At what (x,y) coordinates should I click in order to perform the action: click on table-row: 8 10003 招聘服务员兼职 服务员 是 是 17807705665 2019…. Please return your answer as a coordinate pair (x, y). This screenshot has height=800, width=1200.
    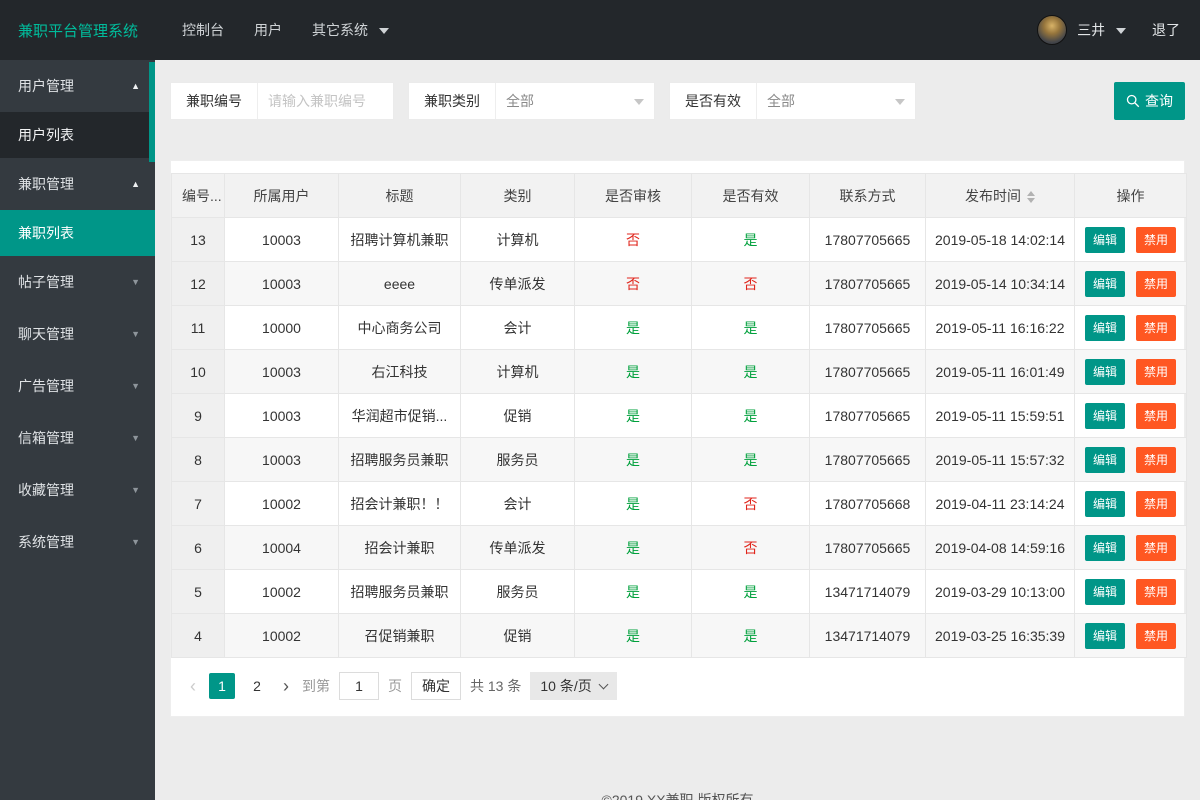
    Looking at the image, I should click on (679, 459).